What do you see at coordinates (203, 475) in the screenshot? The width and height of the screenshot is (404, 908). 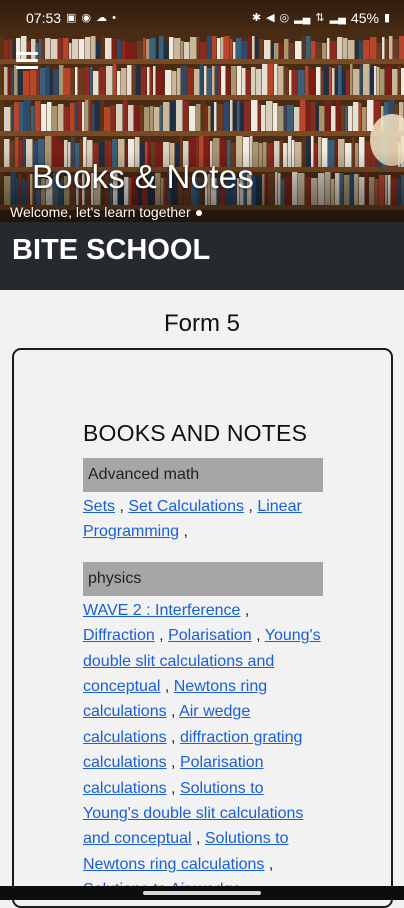 I see `subject-header-advanced-math: Advanced math` at bounding box center [203, 475].